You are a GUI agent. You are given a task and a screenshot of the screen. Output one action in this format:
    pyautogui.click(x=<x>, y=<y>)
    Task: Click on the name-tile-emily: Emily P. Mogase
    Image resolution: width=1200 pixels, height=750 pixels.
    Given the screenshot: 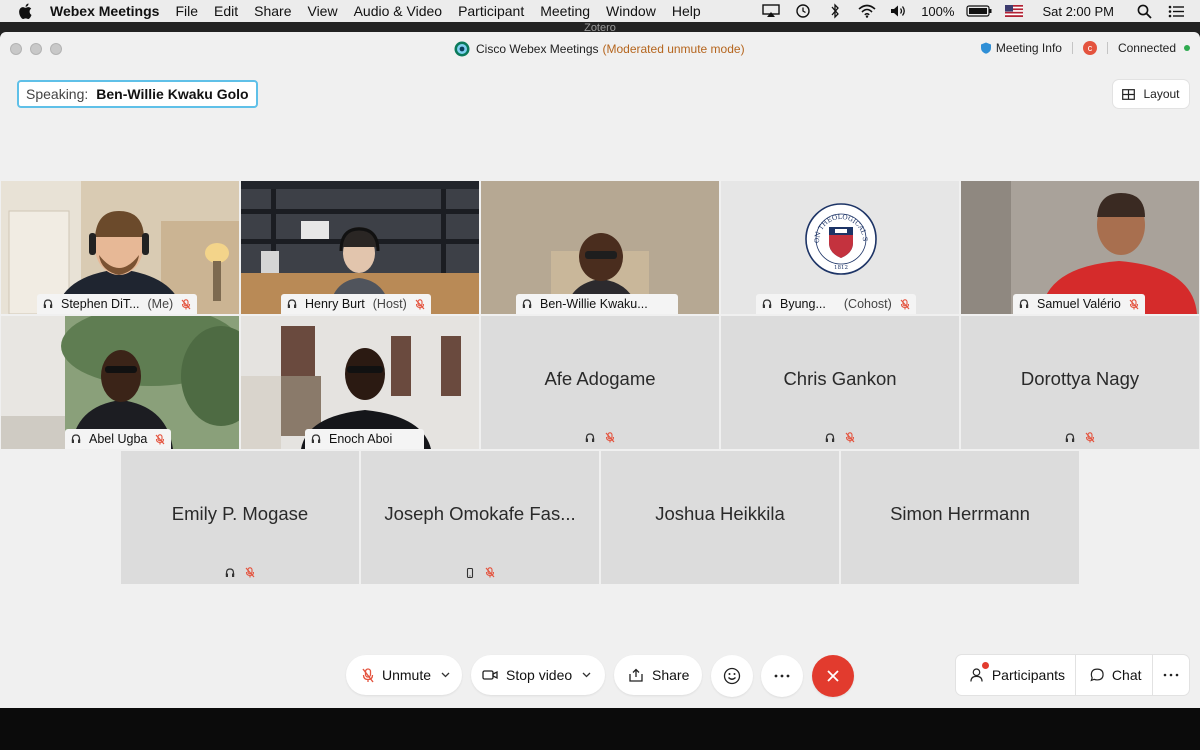 What is the action you would take?
    pyautogui.click(x=240, y=517)
    